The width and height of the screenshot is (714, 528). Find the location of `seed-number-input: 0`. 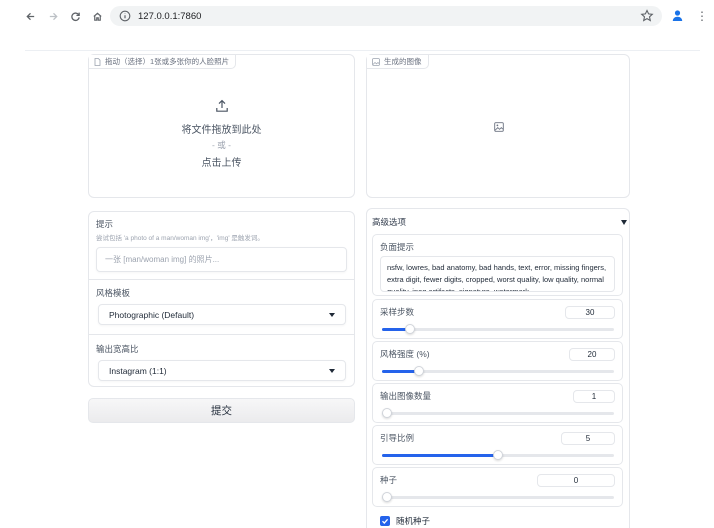

seed-number-input: 0 is located at coordinates (576, 480).